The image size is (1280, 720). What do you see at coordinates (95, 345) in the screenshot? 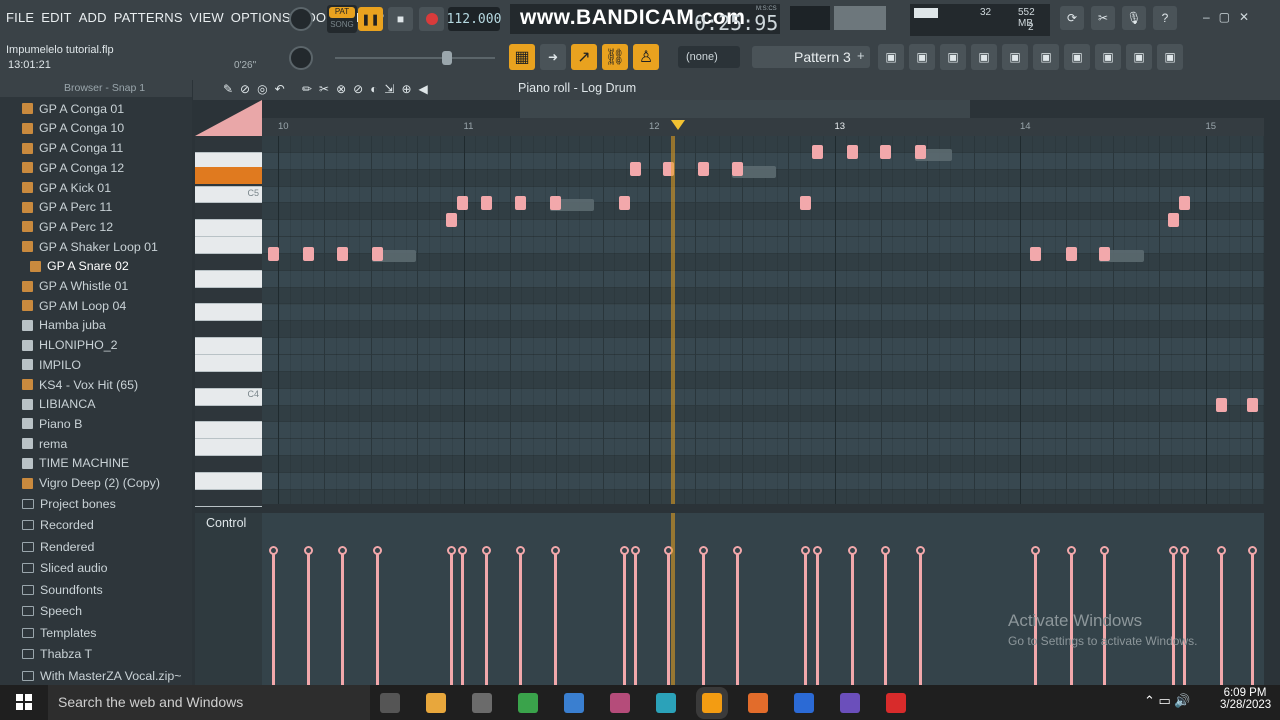
I see `browser-item: HLONIPHO_2` at bounding box center [95, 345].